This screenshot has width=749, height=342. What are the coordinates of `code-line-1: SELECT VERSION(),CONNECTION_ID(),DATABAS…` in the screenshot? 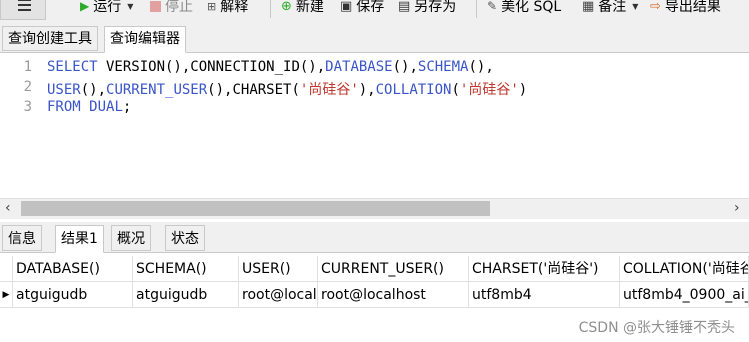 It's located at (270, 67).